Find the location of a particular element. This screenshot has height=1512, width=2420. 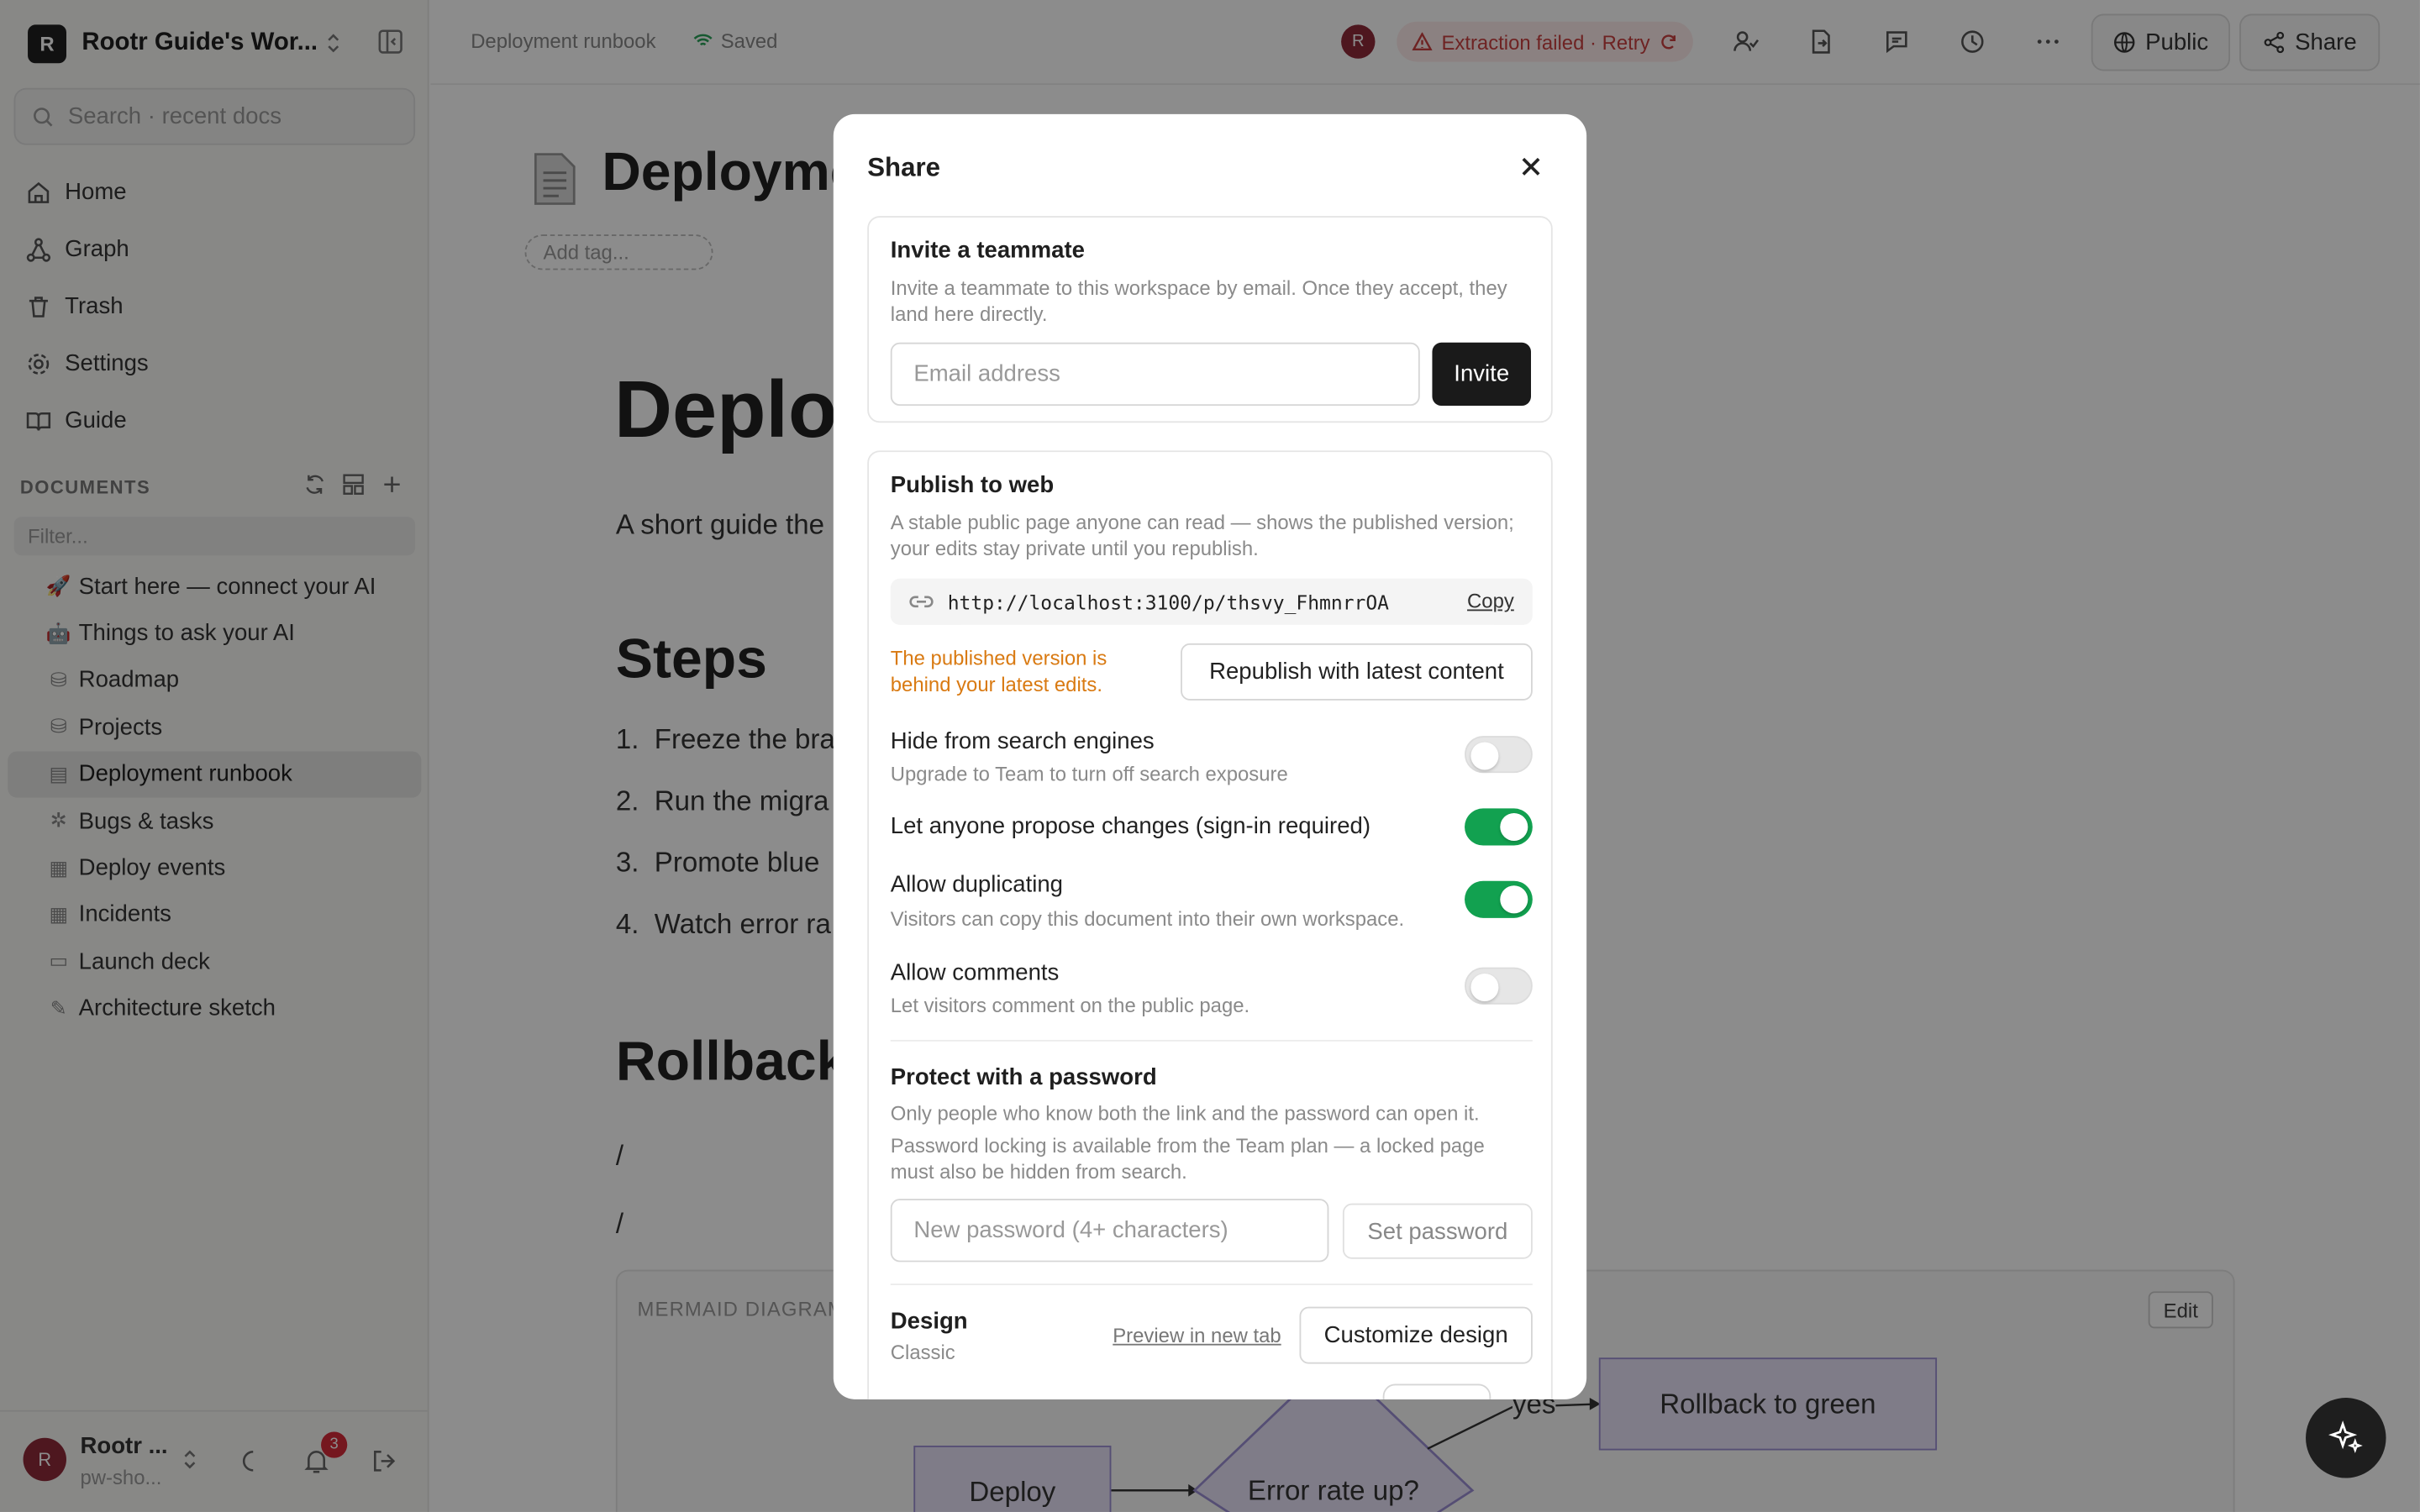

hide-from-search-toggle is located at coordinates (1499, 755).